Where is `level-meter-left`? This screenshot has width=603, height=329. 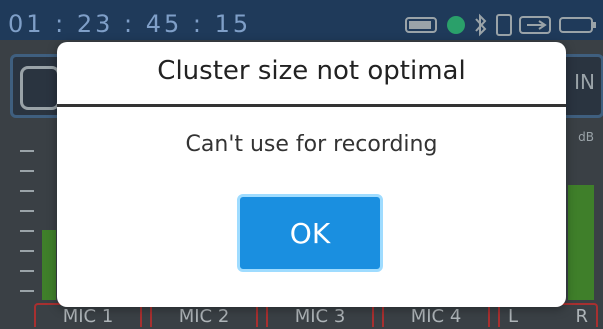
level-meter-left is located at coordinates (49, 265).